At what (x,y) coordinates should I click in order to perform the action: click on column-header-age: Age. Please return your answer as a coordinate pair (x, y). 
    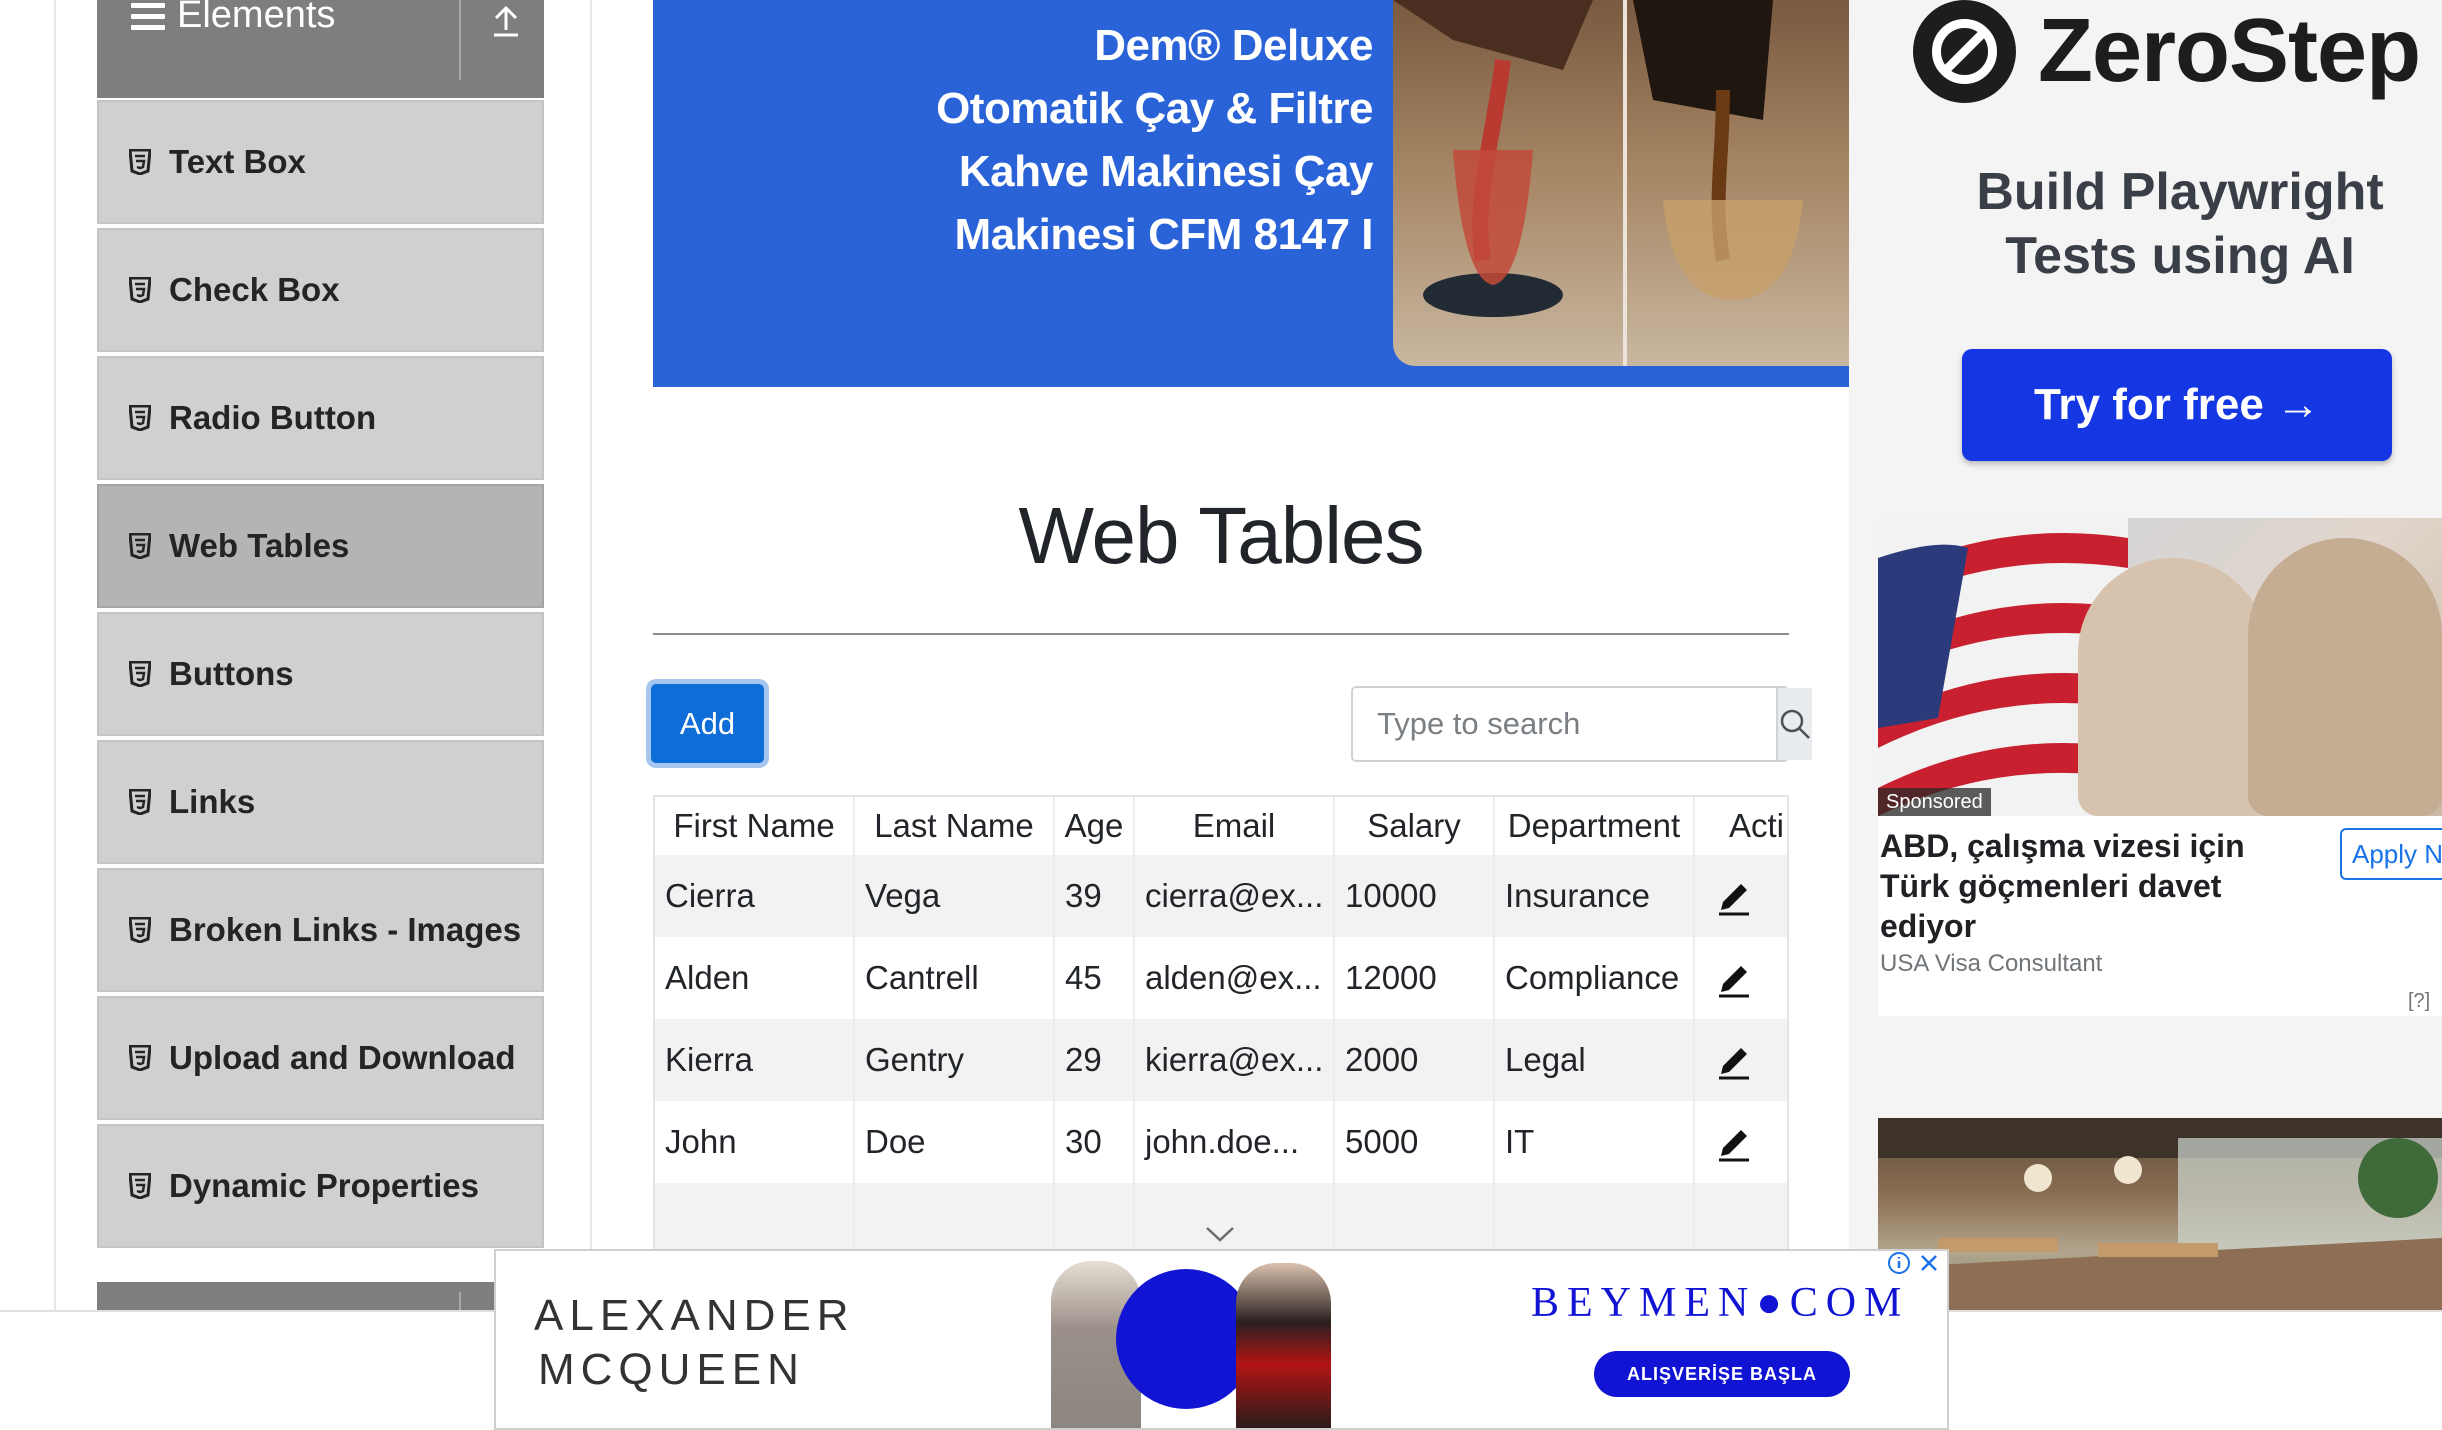
    Looking at the image, I should click on (1095, 826).